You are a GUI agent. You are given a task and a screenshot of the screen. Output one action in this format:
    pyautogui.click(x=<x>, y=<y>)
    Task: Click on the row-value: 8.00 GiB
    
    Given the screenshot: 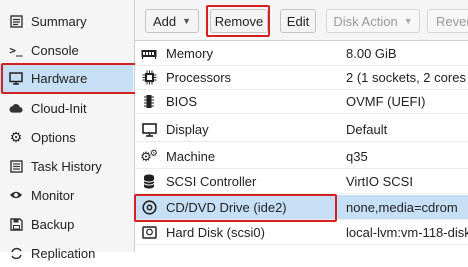 What is the action you would take?
    pyautogui.click(x=371, y=53)
    